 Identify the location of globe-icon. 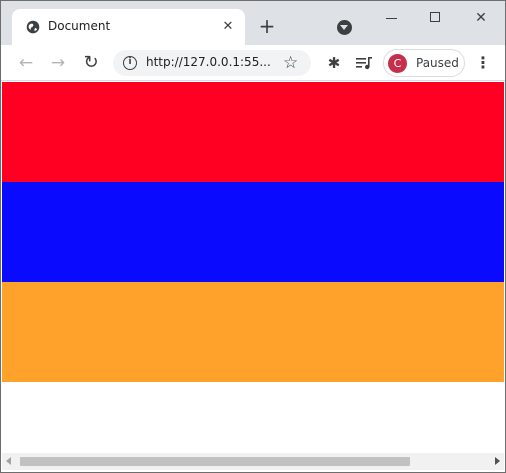
(33, 27).